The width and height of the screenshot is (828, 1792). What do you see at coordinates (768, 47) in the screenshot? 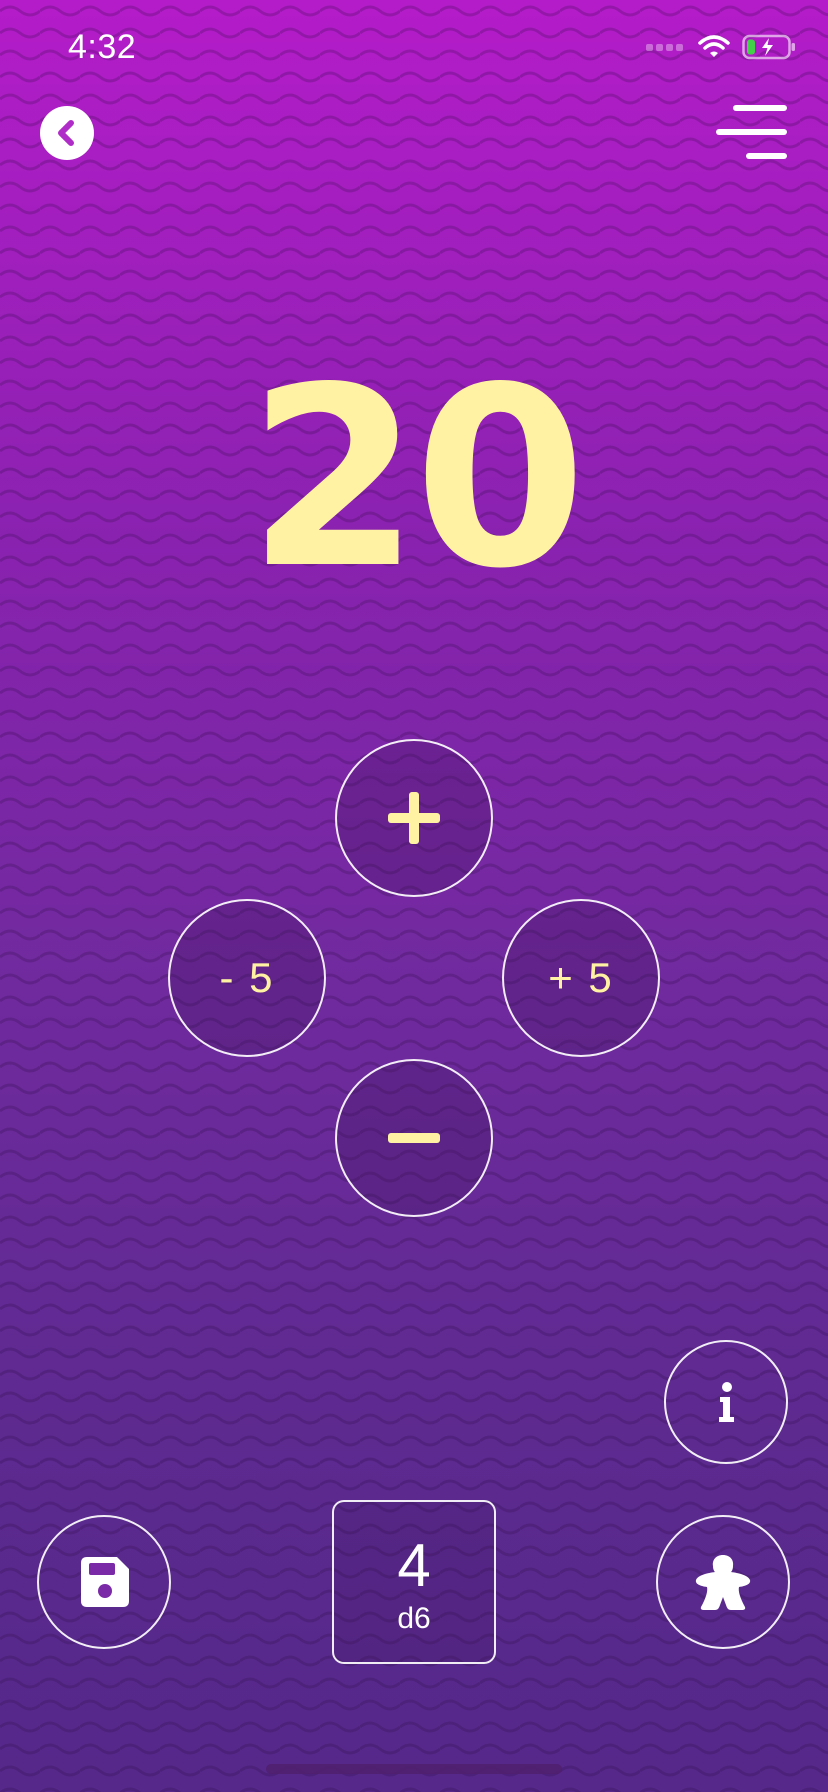
I see `battery-icon` at bounding box center [768, 47].